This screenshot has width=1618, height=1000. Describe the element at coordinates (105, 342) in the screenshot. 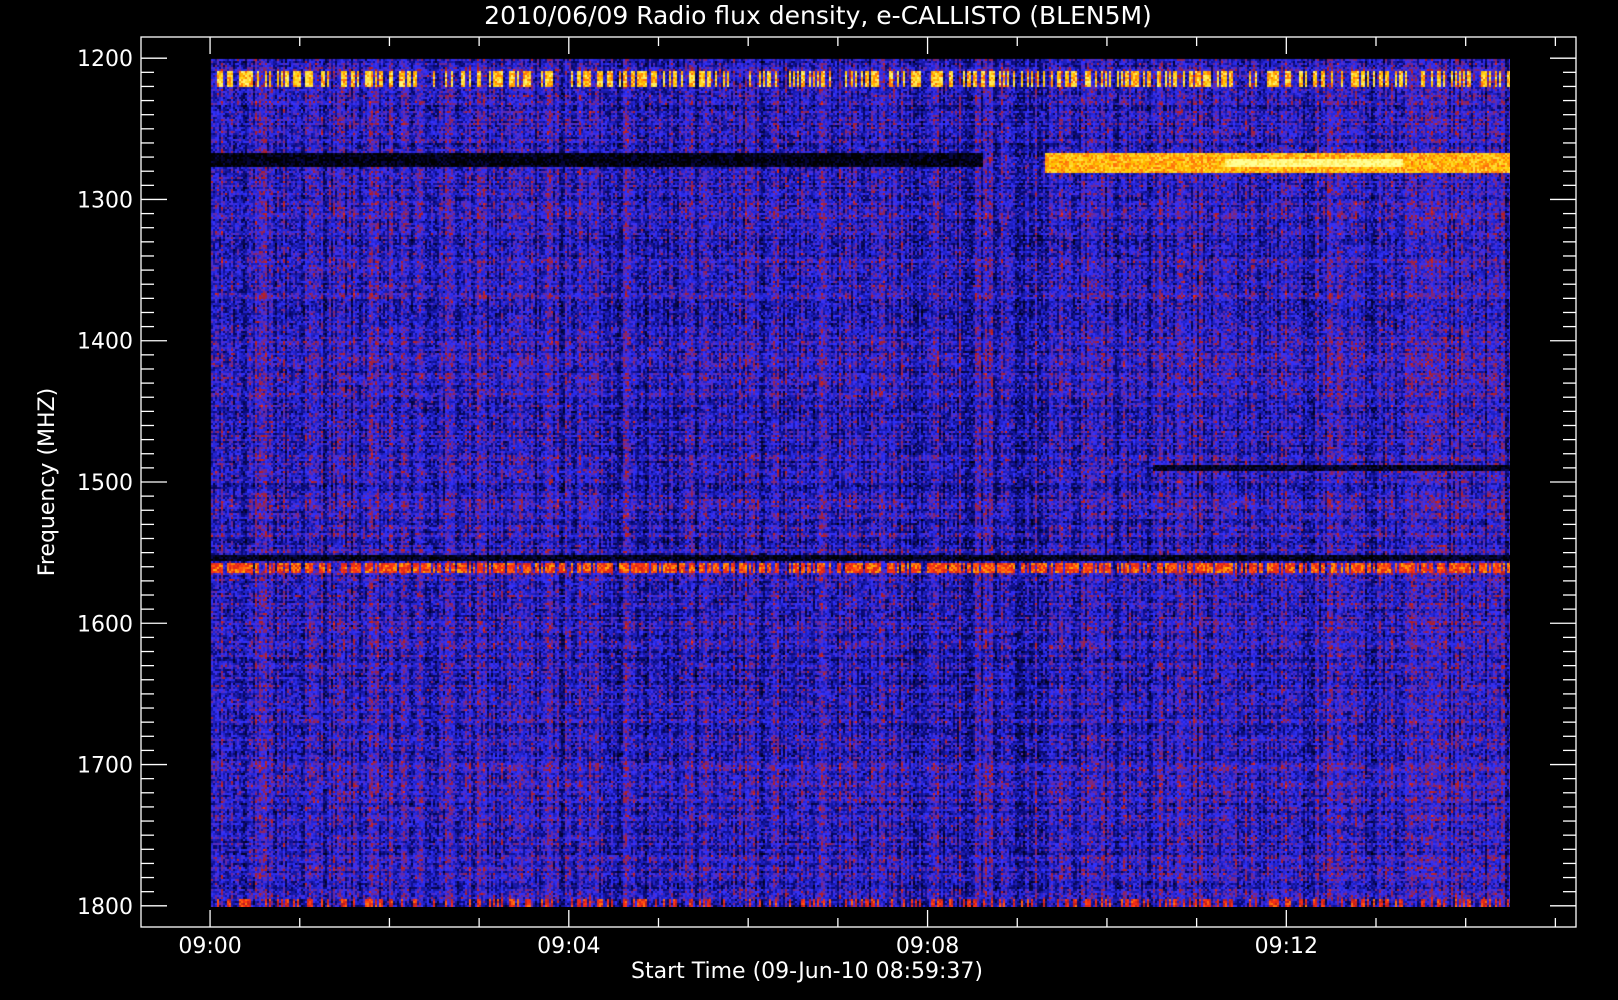

I see `y-tick-label: 1400` at that location.